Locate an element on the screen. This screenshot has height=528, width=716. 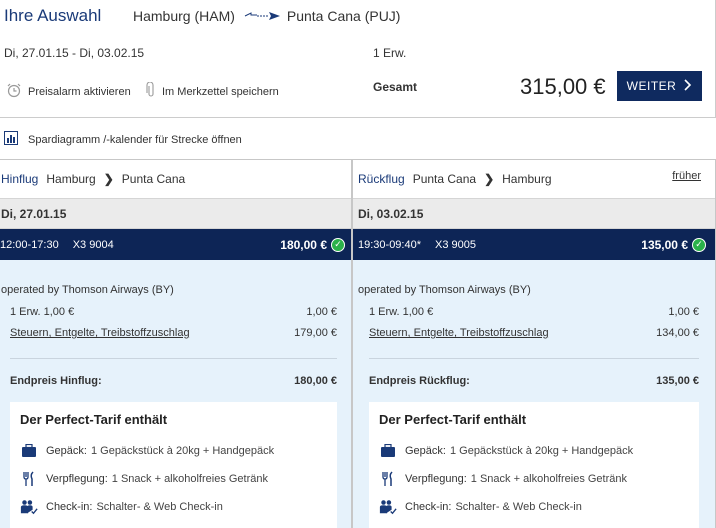
total-price: 315,00 € is located at coordinates (563, 86).